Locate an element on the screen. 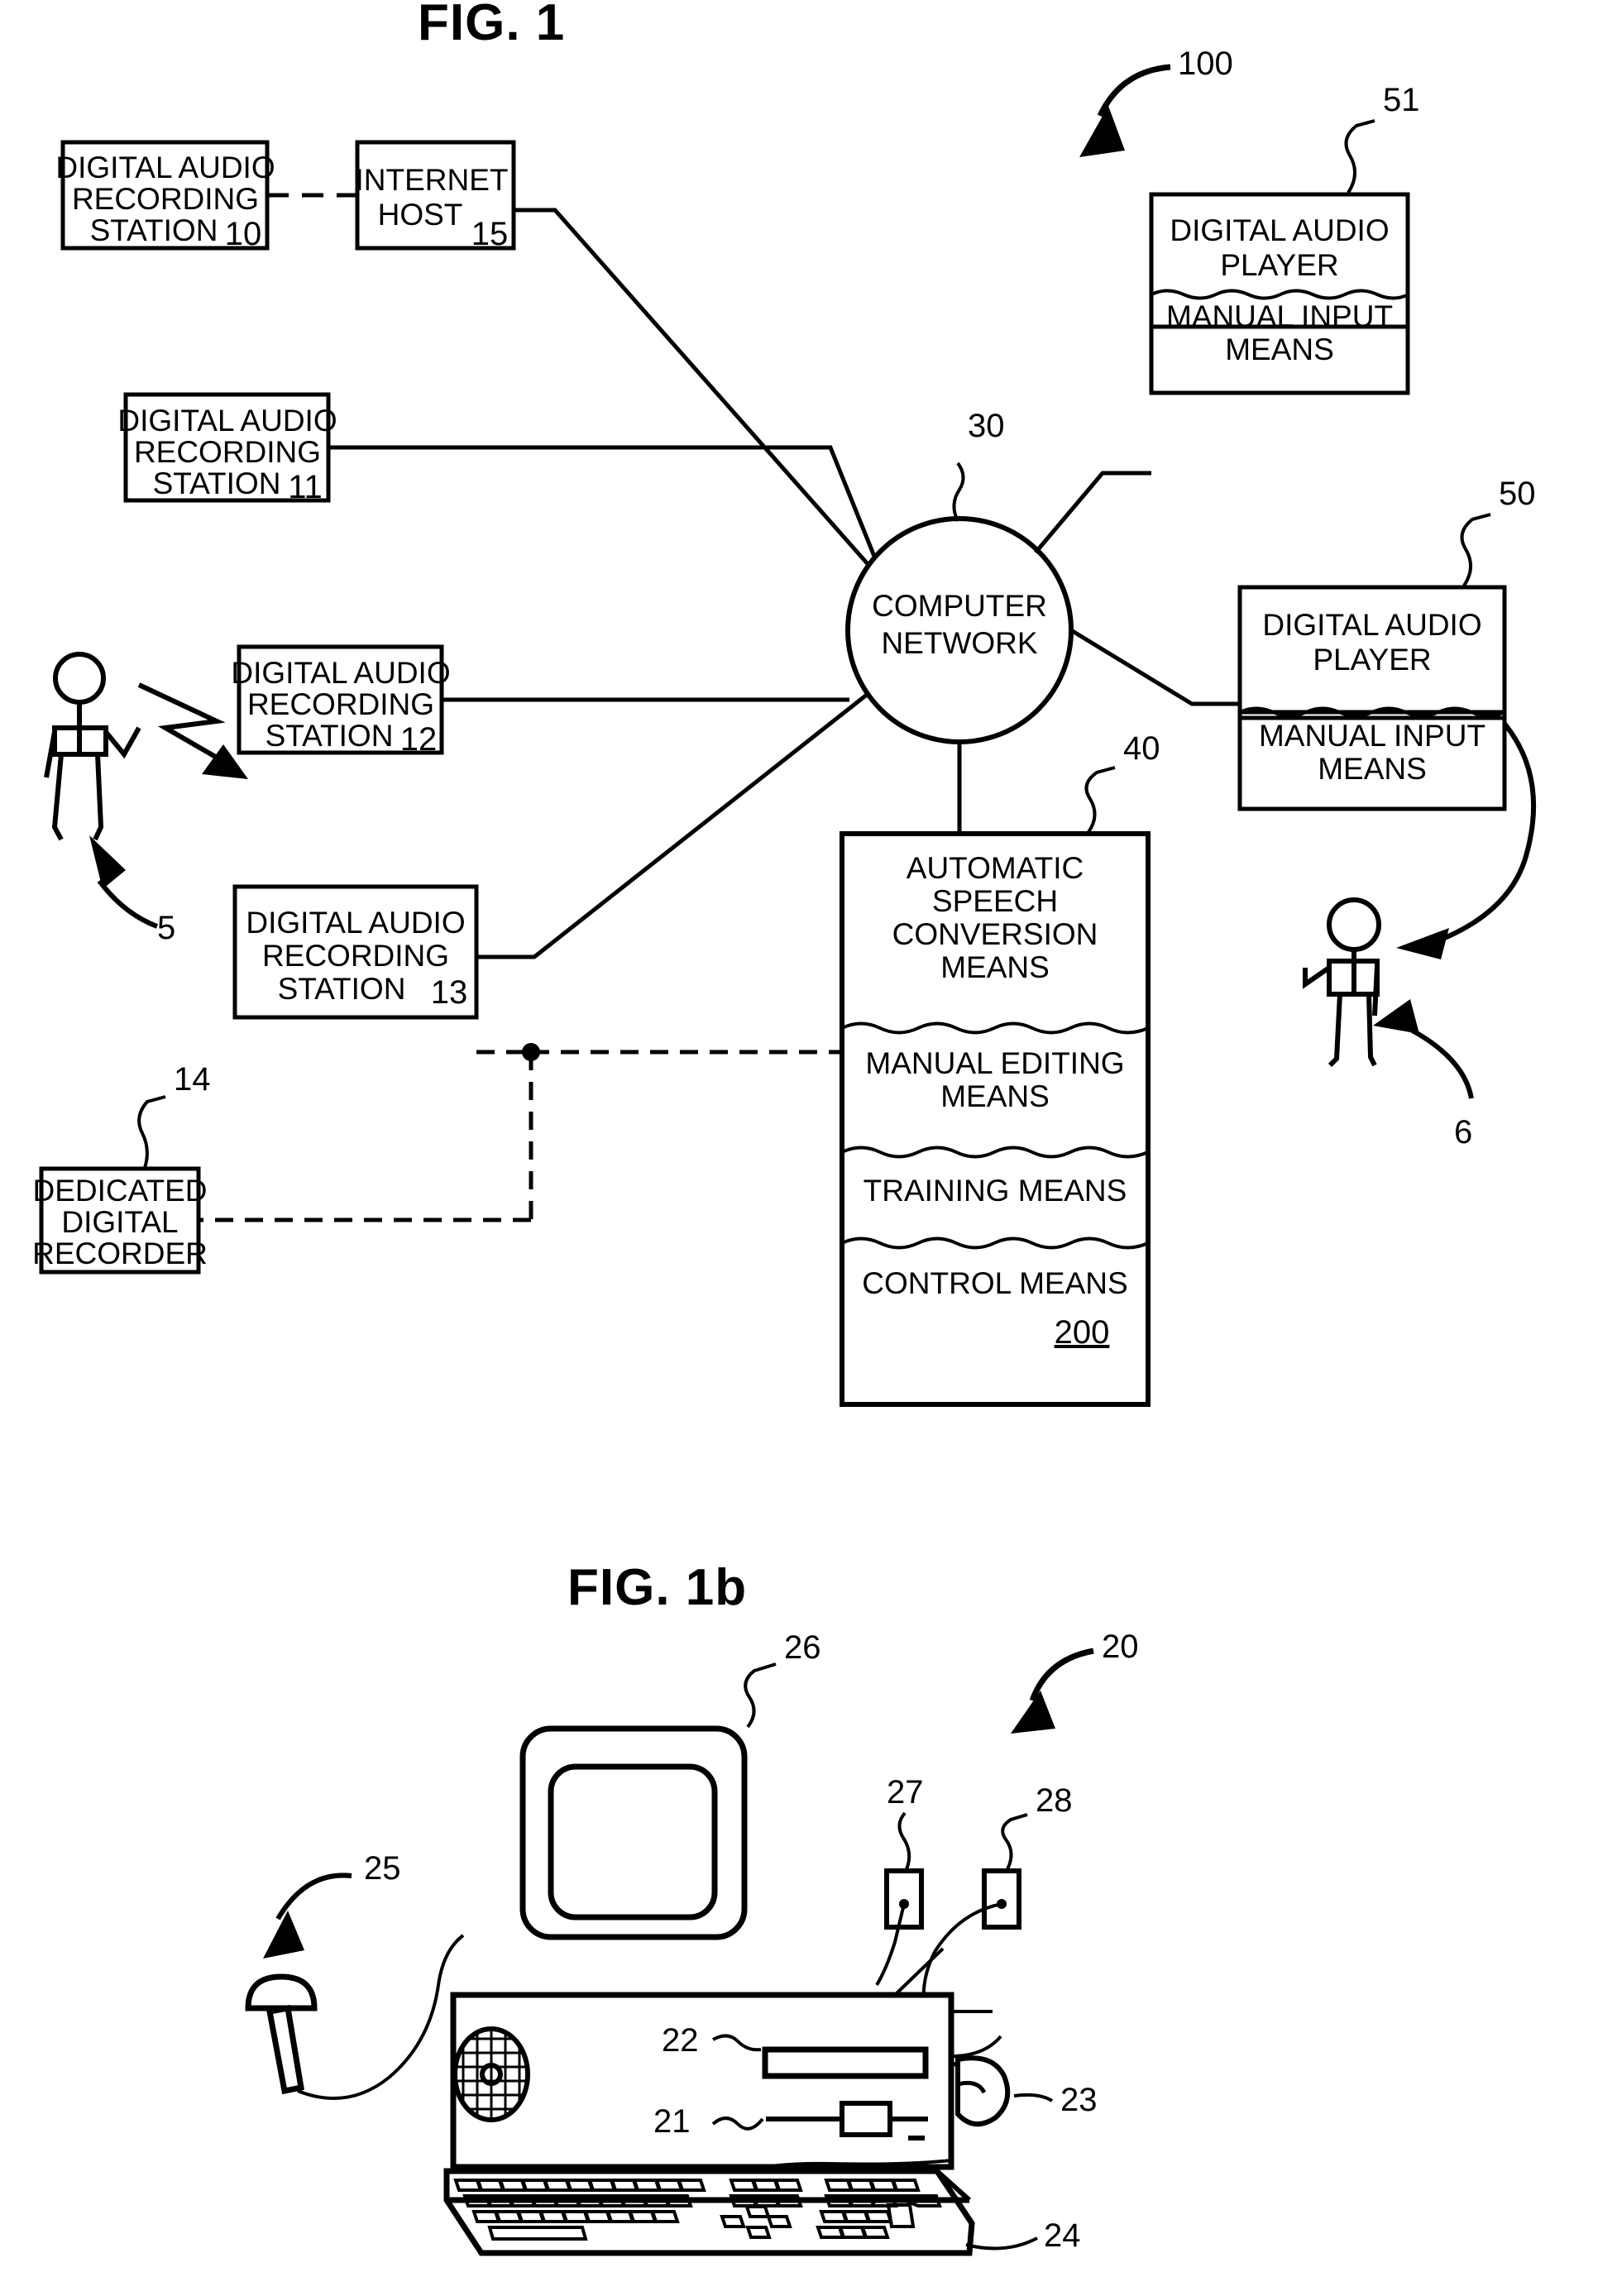 The height and width of the screenshot is (2296, 1617). asc40-section3-line-1: TRAINING MEANS is located at coordinates (995, 1191).